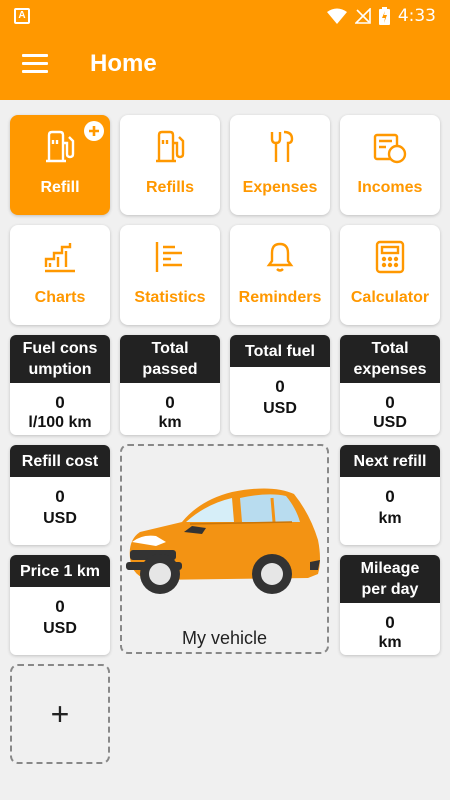  What do you see at coordinates (280, 257) in the screenshot?
I see `bell-icon` at bounding box center [280, 257].